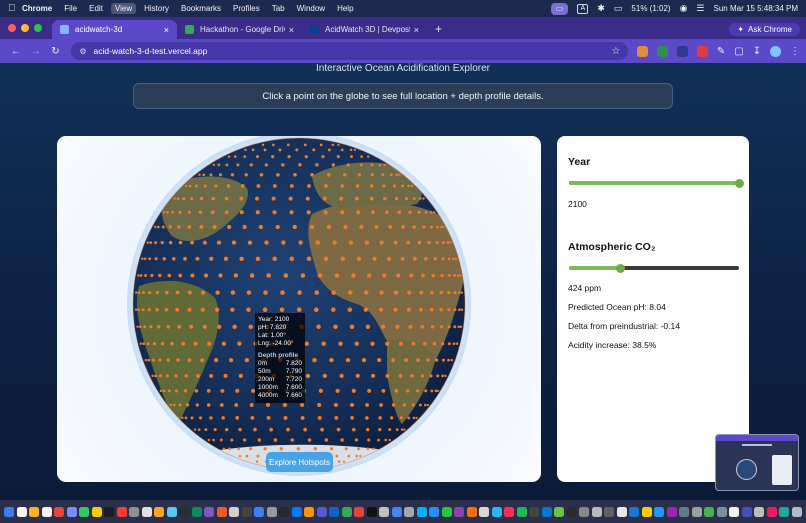  Describe the element at coordinates (656, 183) in the screenshot. I see `year-slider` at that location.